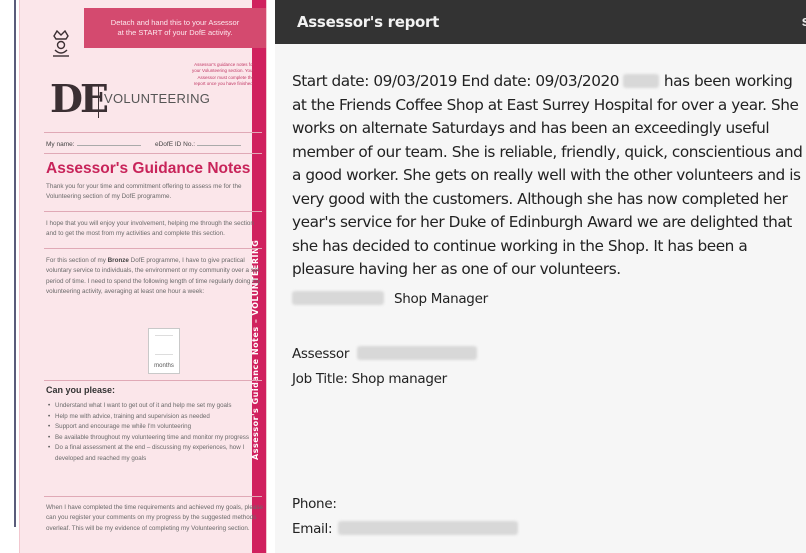 The width and height of the screenshot is (806, 553). I want to click on job-title-value: Shop manager, so click(399, 379).